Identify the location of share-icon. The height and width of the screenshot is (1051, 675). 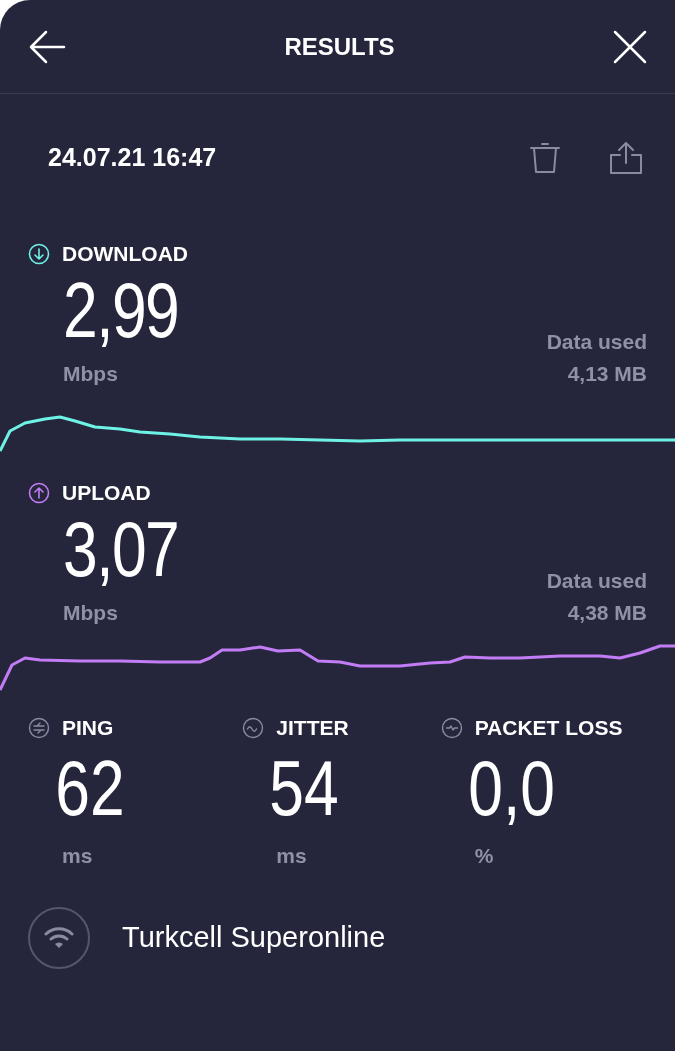
(626, 158).